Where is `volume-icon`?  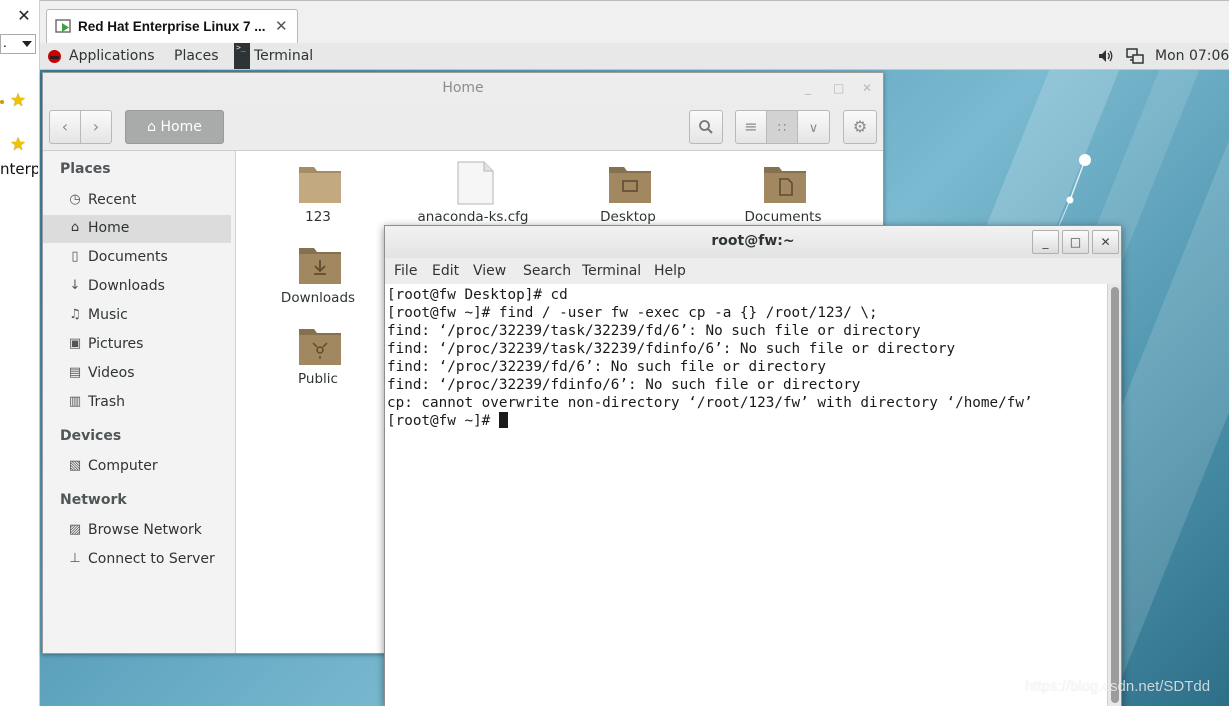
volume-icon is located at coordinates (1106, 56).